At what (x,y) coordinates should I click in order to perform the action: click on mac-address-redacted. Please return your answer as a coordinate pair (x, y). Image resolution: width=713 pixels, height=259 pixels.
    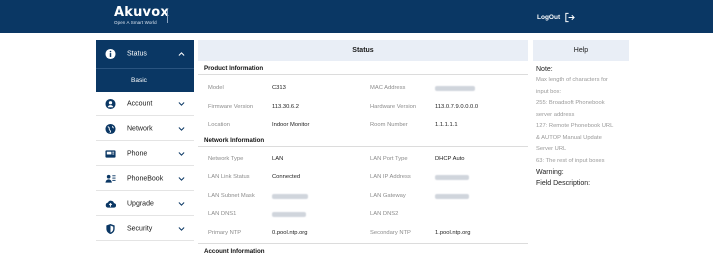
    Looking at the image, I should click on (455, 88).